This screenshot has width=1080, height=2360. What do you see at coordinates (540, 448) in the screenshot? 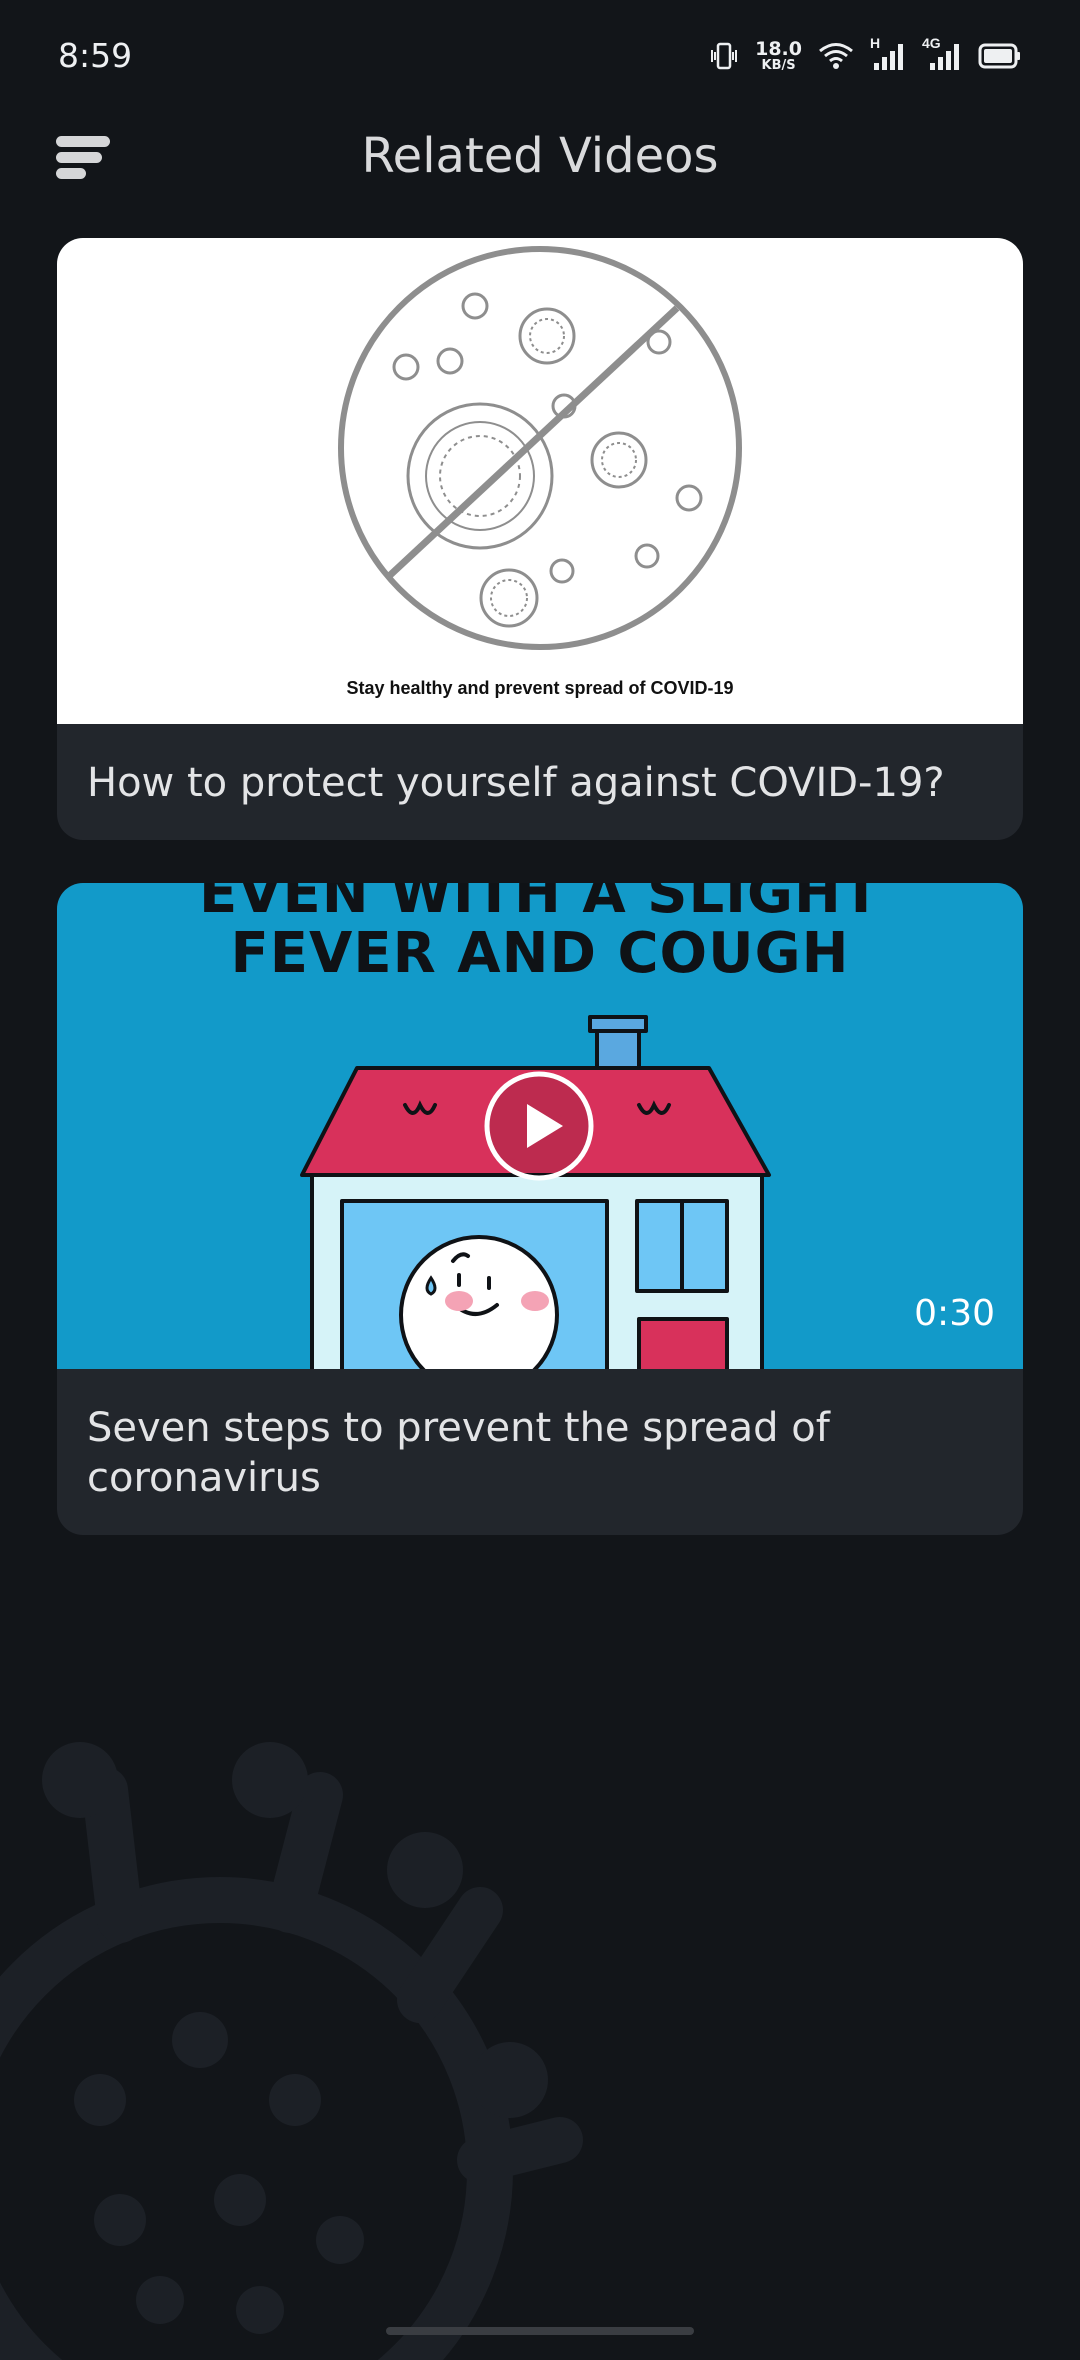
I see `no-virus-icon` at bounding box center [540, 448].